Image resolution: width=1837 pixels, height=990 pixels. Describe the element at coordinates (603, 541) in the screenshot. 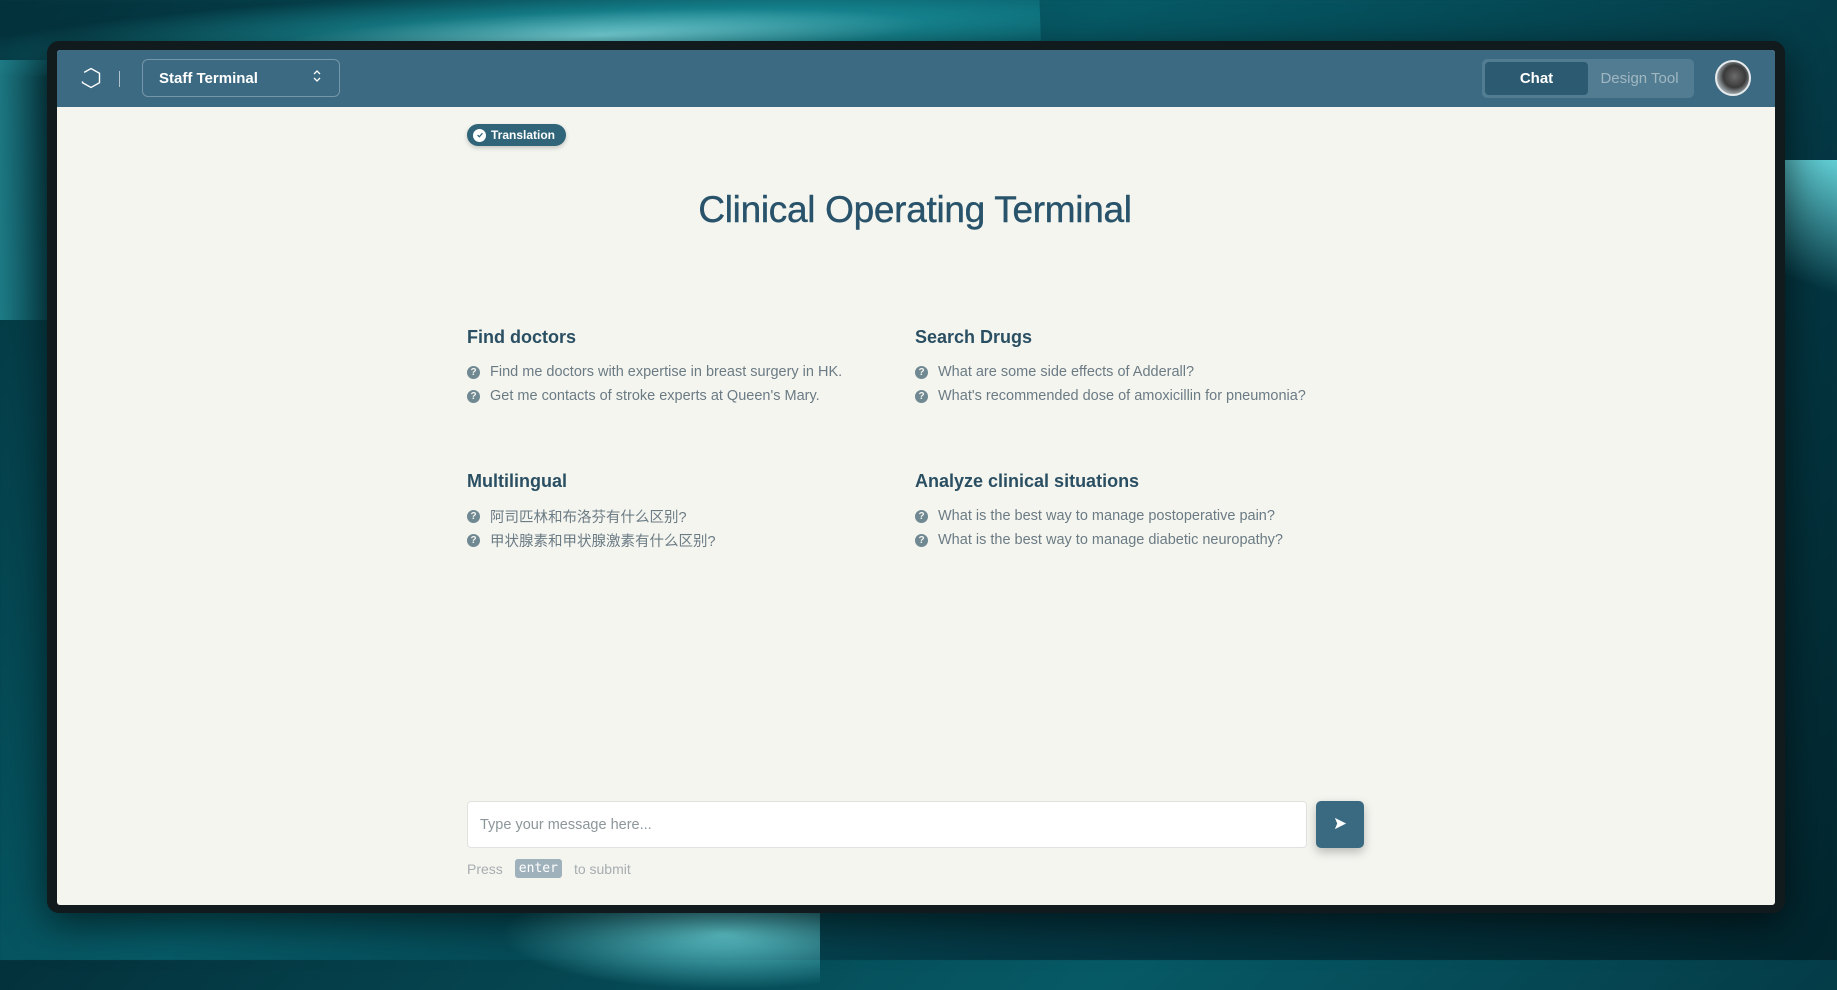

I see `suggestion-text: 甲状腺素和甲状腺激素有什么区别?` at that location.